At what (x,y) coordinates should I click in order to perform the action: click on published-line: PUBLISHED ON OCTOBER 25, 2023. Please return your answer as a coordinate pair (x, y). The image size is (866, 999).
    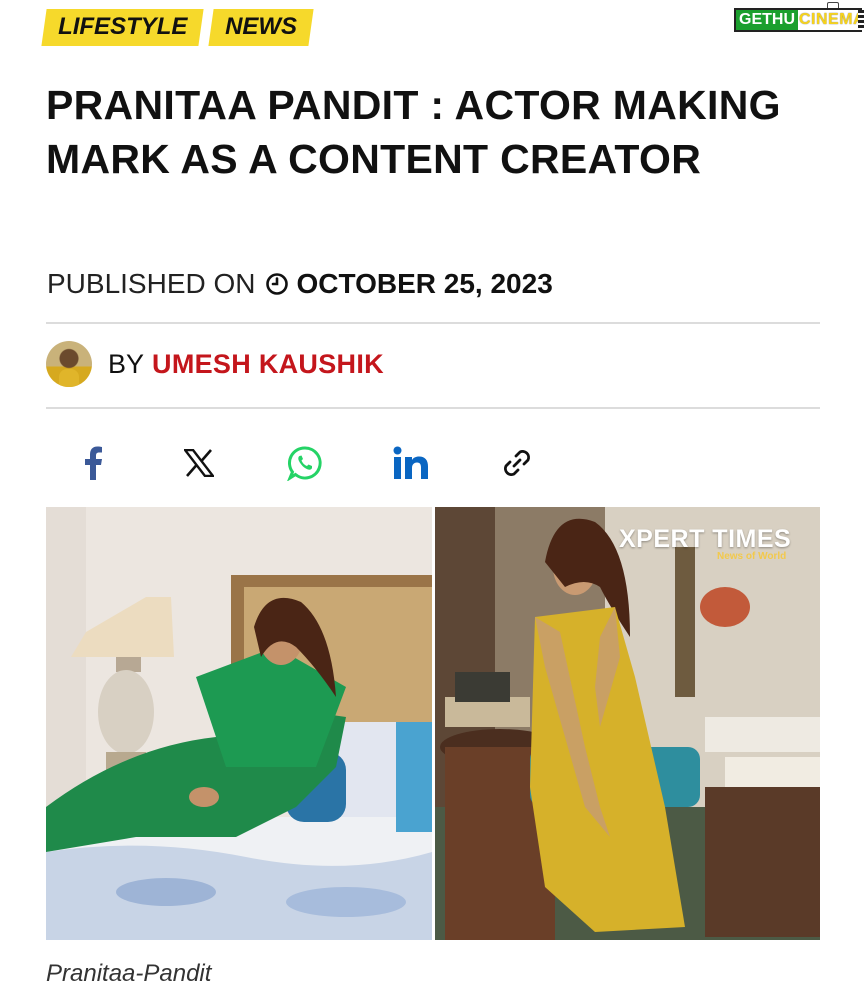
    Looking at the image, I should click on (300, 284).